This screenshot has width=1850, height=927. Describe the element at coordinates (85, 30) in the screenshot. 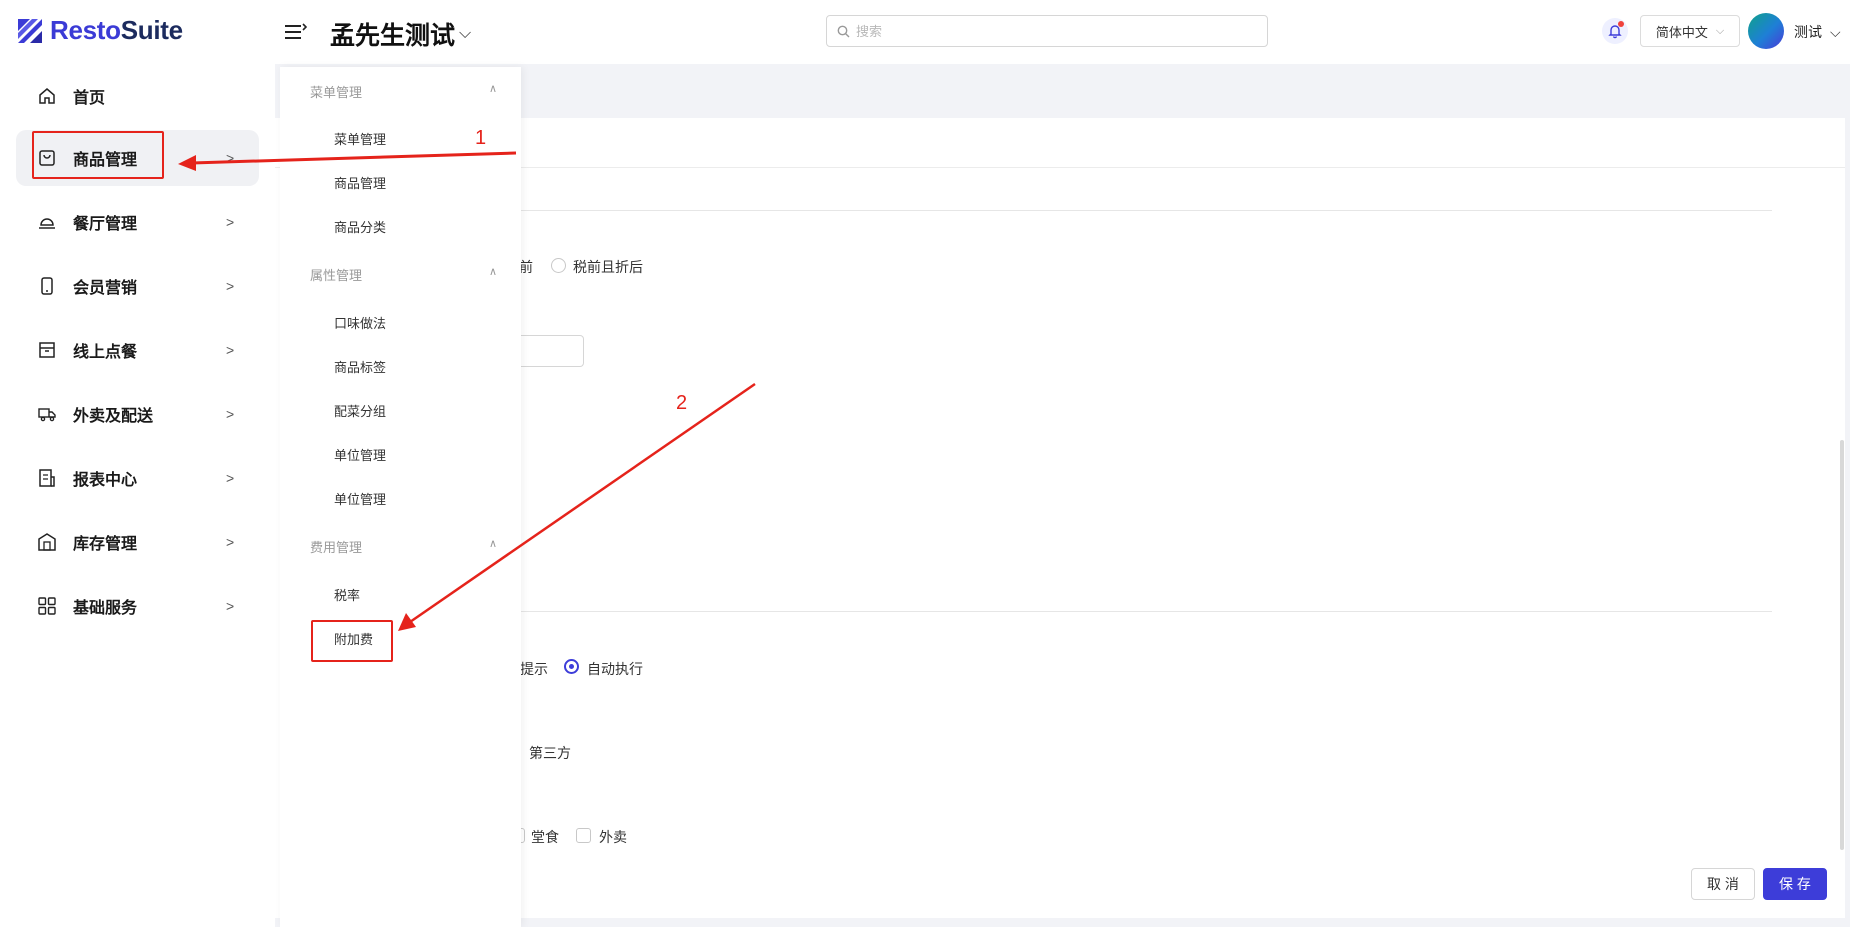

I see `logo-prefix: Resto` at that location.